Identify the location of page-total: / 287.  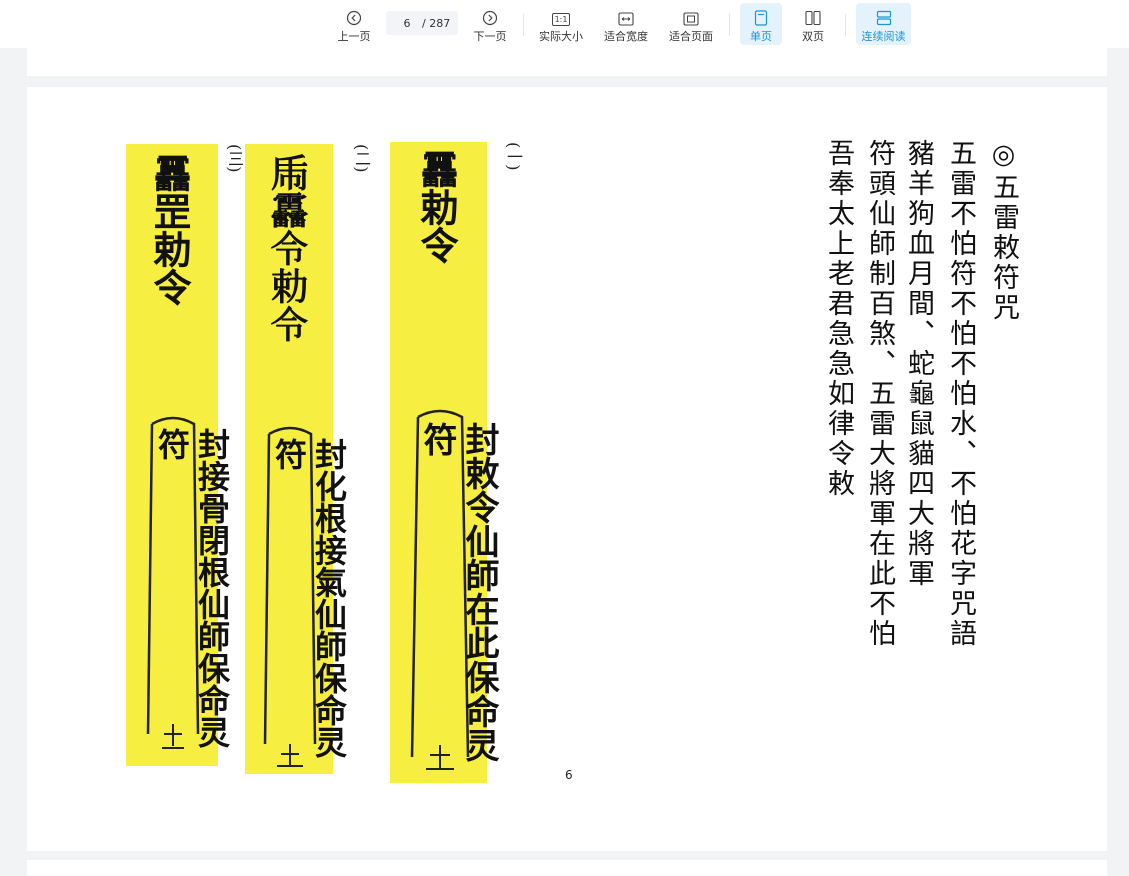
(436, 23).